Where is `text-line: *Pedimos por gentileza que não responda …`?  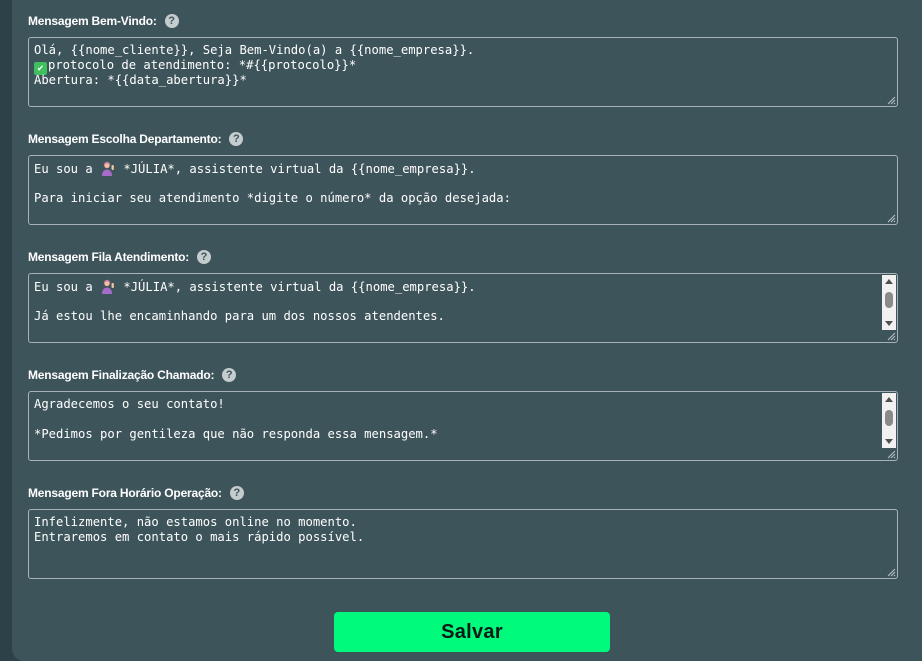
text-line: *Pedimos por gentileza que não responda … is located at coordinates (236, 434).